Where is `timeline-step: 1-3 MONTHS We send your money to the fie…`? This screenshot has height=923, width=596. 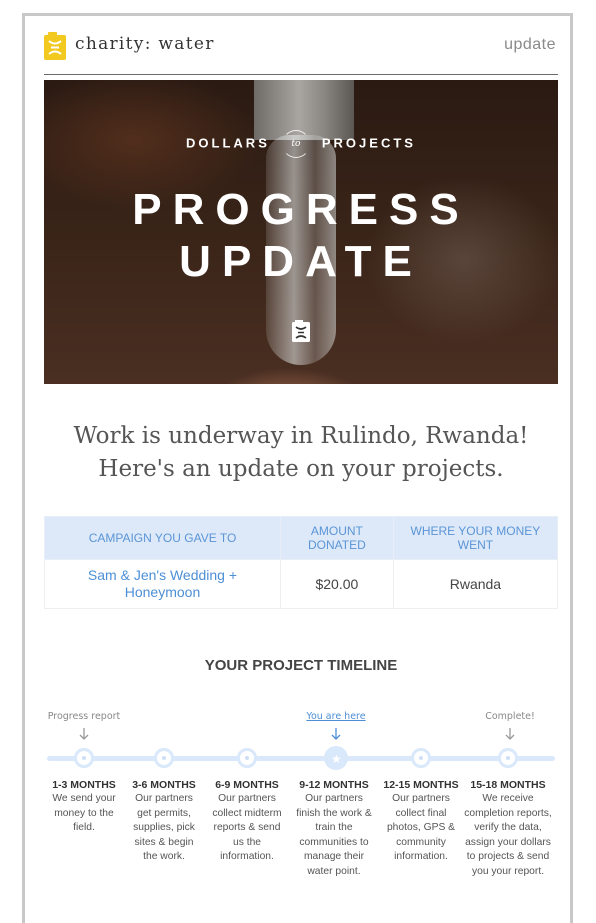 timeline-step: 1-3 MONTHS We send your money to the fie… is located at coordinates (84, 807).